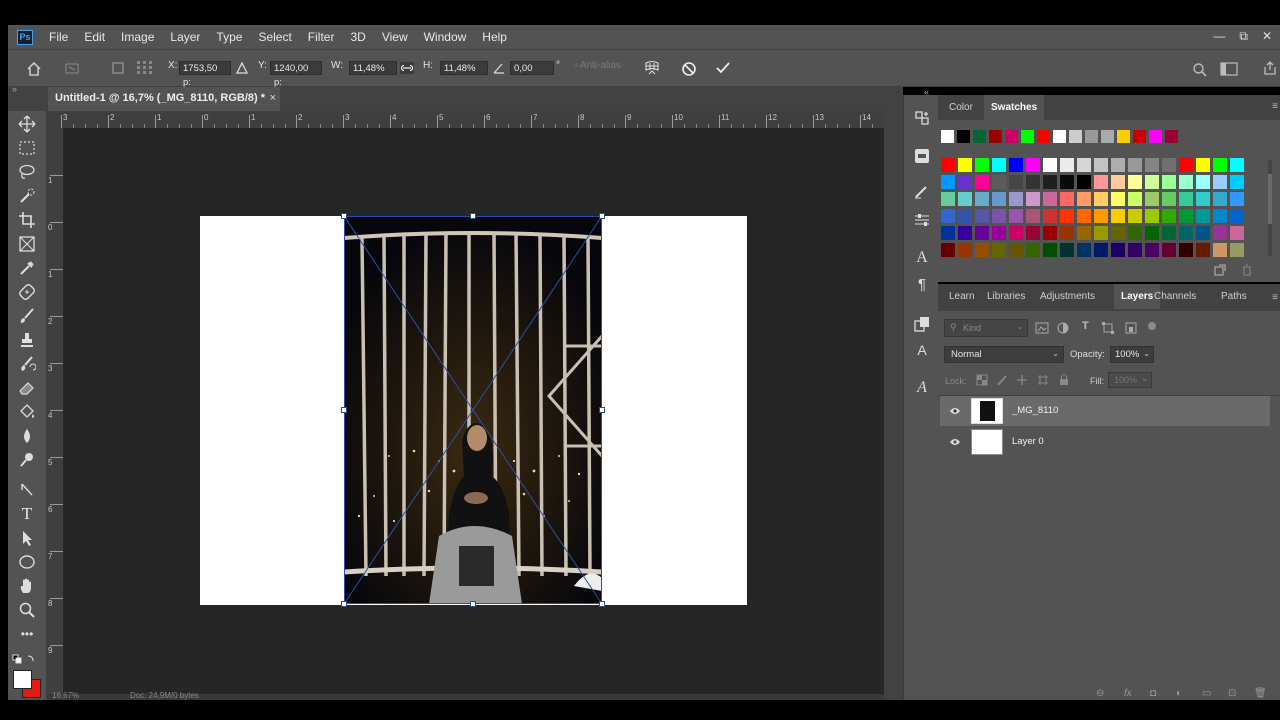  I want to click on width-field: 11,48%, so click(373, 68).